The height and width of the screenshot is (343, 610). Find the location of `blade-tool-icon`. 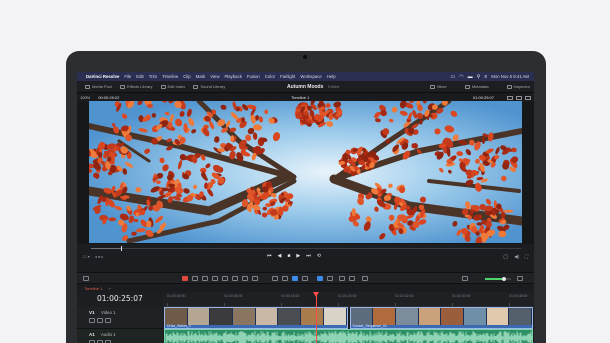

blade-tool-icon is located at coordinates (215, 278).